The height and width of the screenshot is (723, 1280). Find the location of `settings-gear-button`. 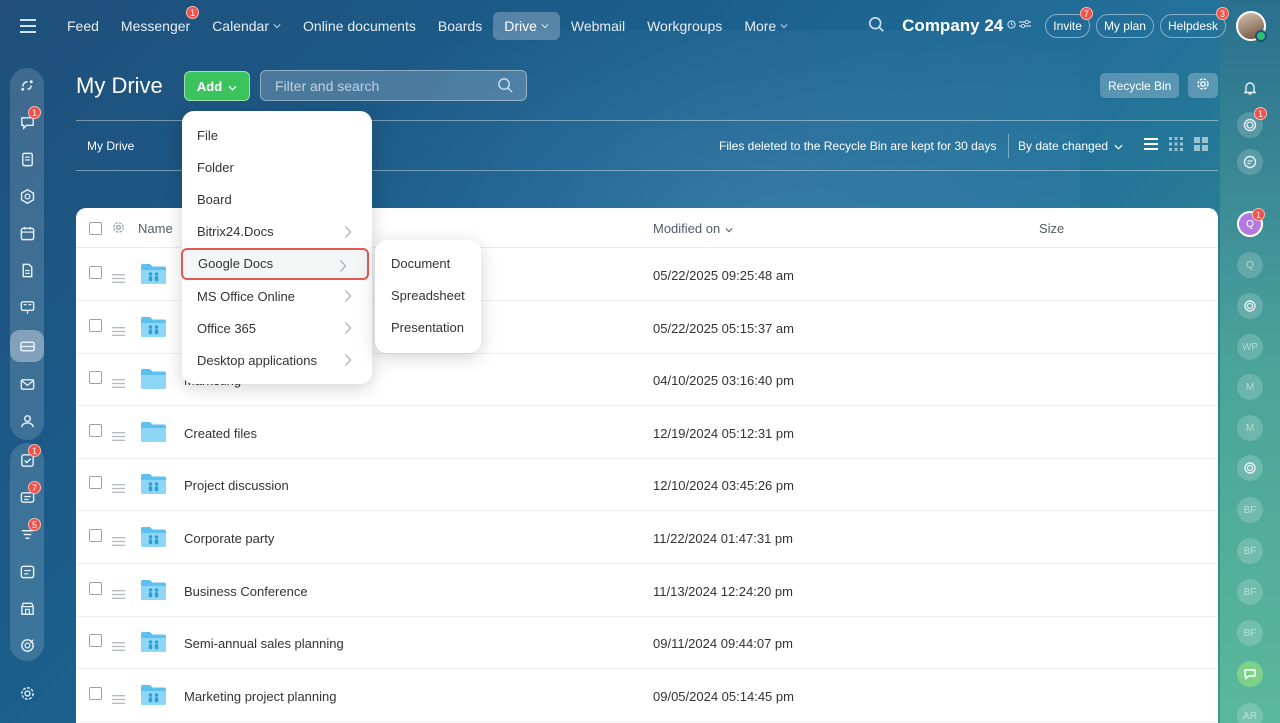

settings-gear-button is located at coordinates (1203, 85).